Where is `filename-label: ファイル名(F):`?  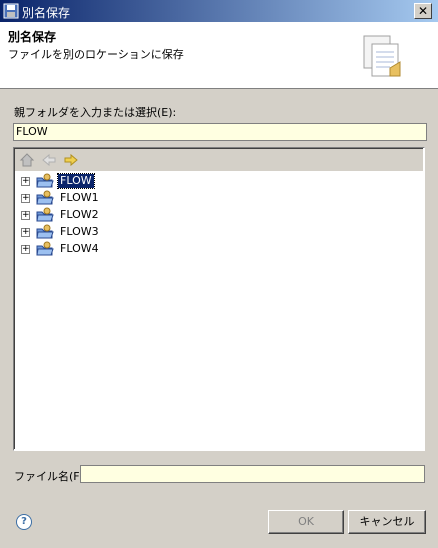
filename-label: ファイル名(F): is located at coordinates (51, 476).